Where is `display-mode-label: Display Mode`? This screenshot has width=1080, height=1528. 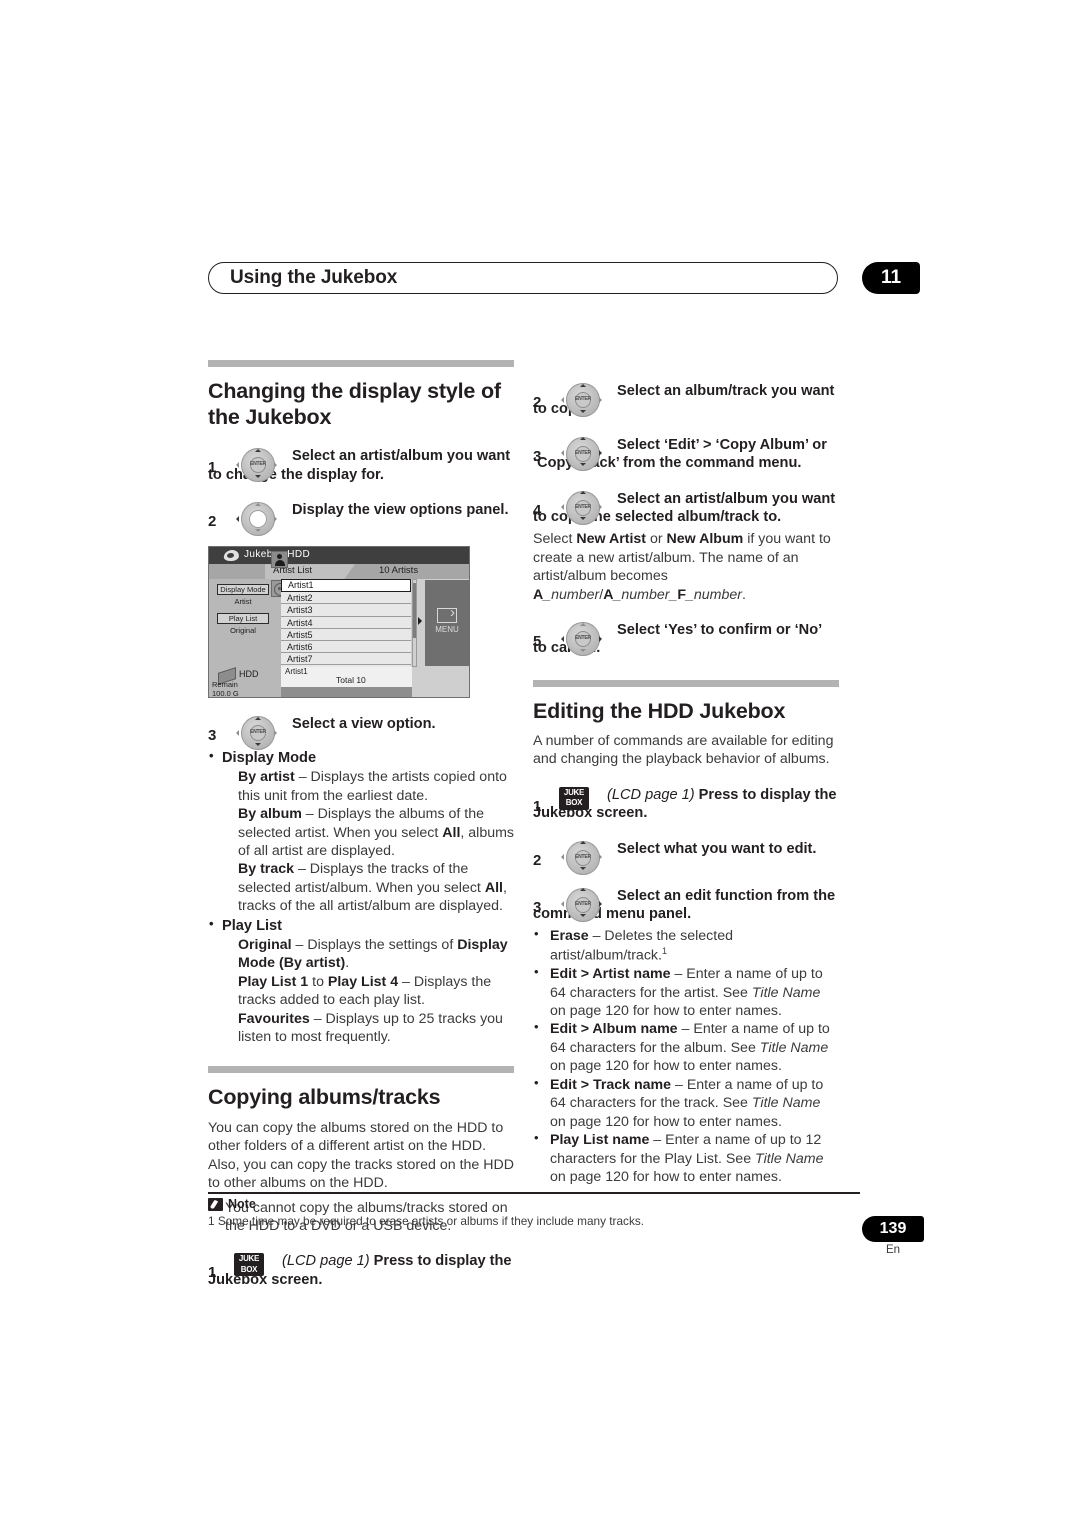 display-mode-label: Display Mode is located at coordinates (243, 590).